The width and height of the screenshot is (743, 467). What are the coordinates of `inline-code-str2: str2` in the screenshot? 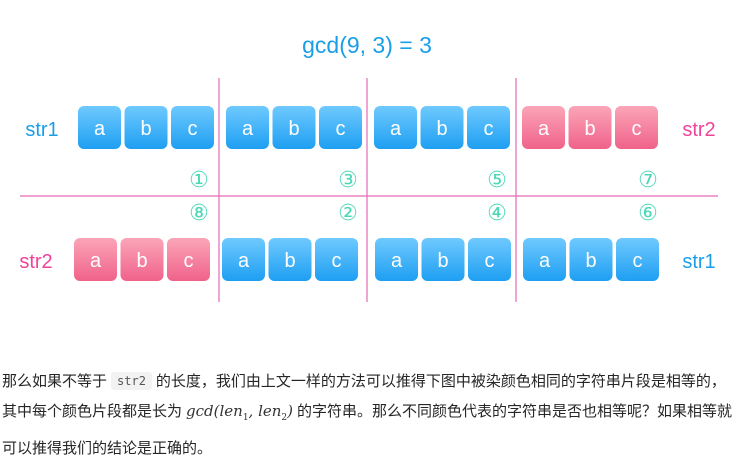 It's located at (131, 381).